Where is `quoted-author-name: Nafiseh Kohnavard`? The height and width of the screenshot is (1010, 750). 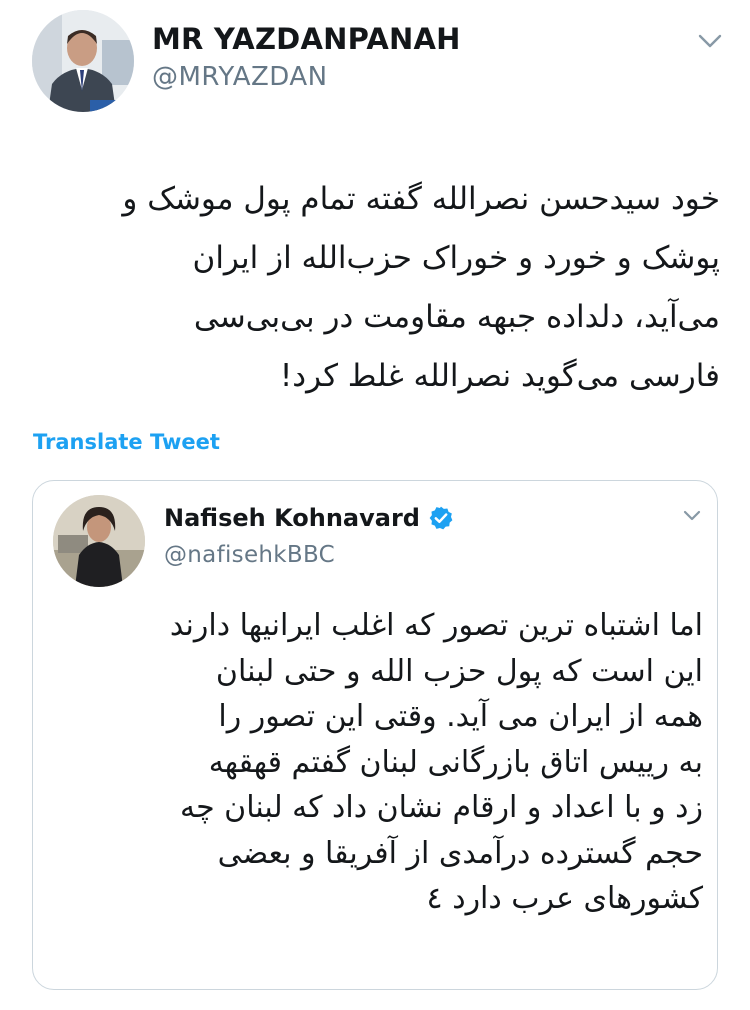
quoted-author-name: Nafiseh Kohnavard is located at coordinates (292, 518).